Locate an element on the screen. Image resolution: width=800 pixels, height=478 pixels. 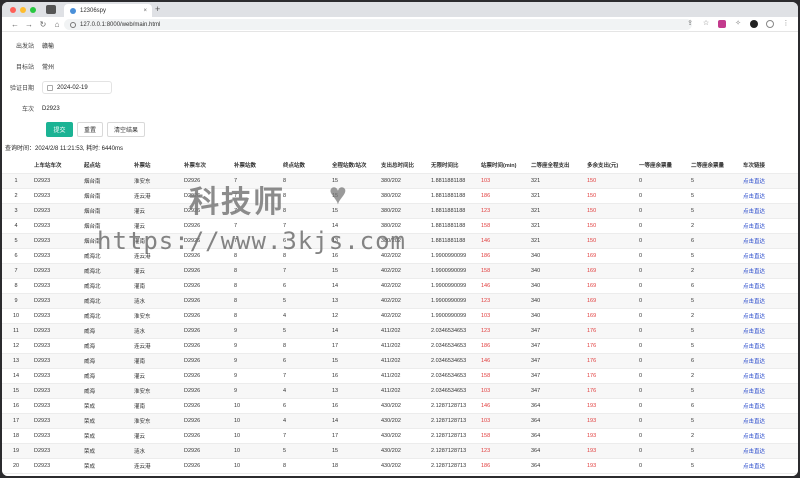
table-cell: 2.1287128713 is located at coordinates (452, 451).